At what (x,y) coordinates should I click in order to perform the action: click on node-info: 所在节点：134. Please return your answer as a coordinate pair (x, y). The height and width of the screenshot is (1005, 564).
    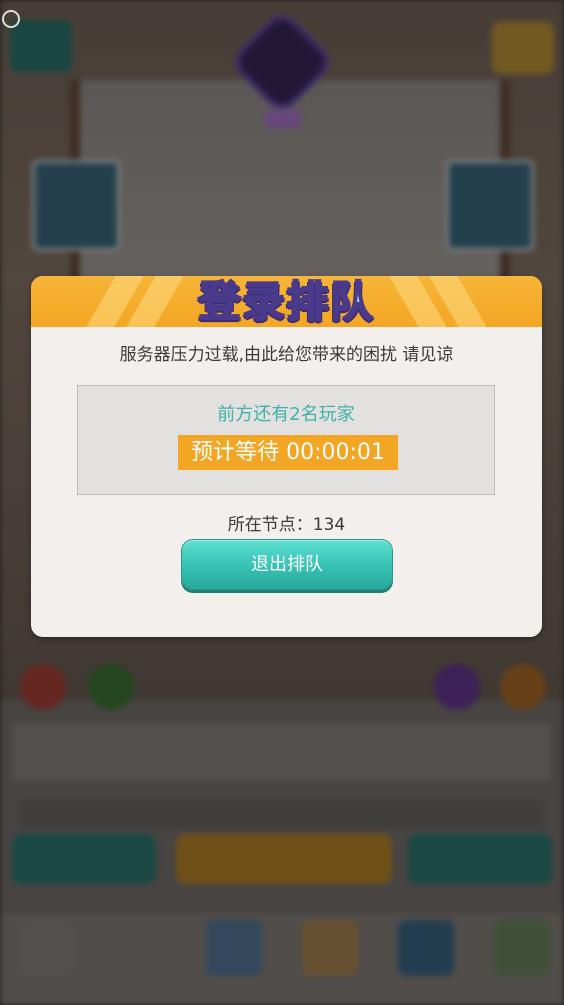
    Looking at the image, I should click on (286, 522).